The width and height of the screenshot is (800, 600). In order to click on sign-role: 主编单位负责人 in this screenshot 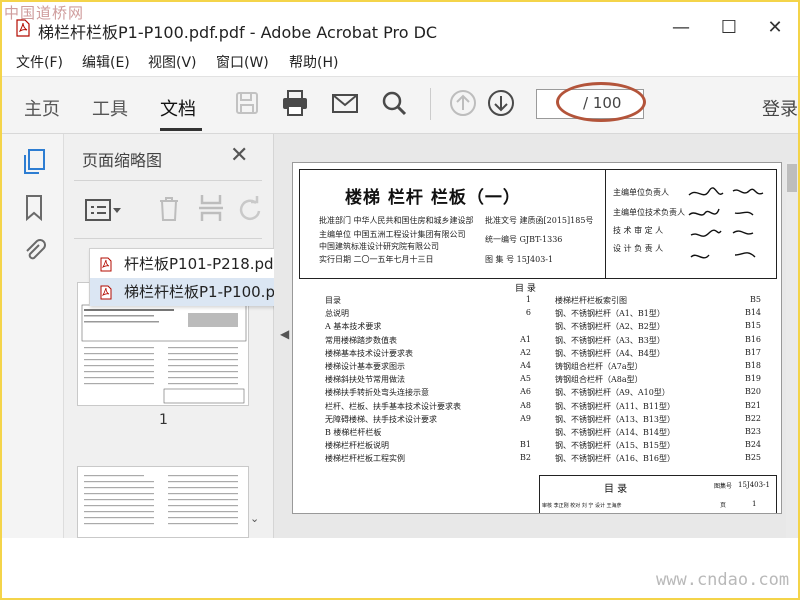, I will do `click(641, 192)`.